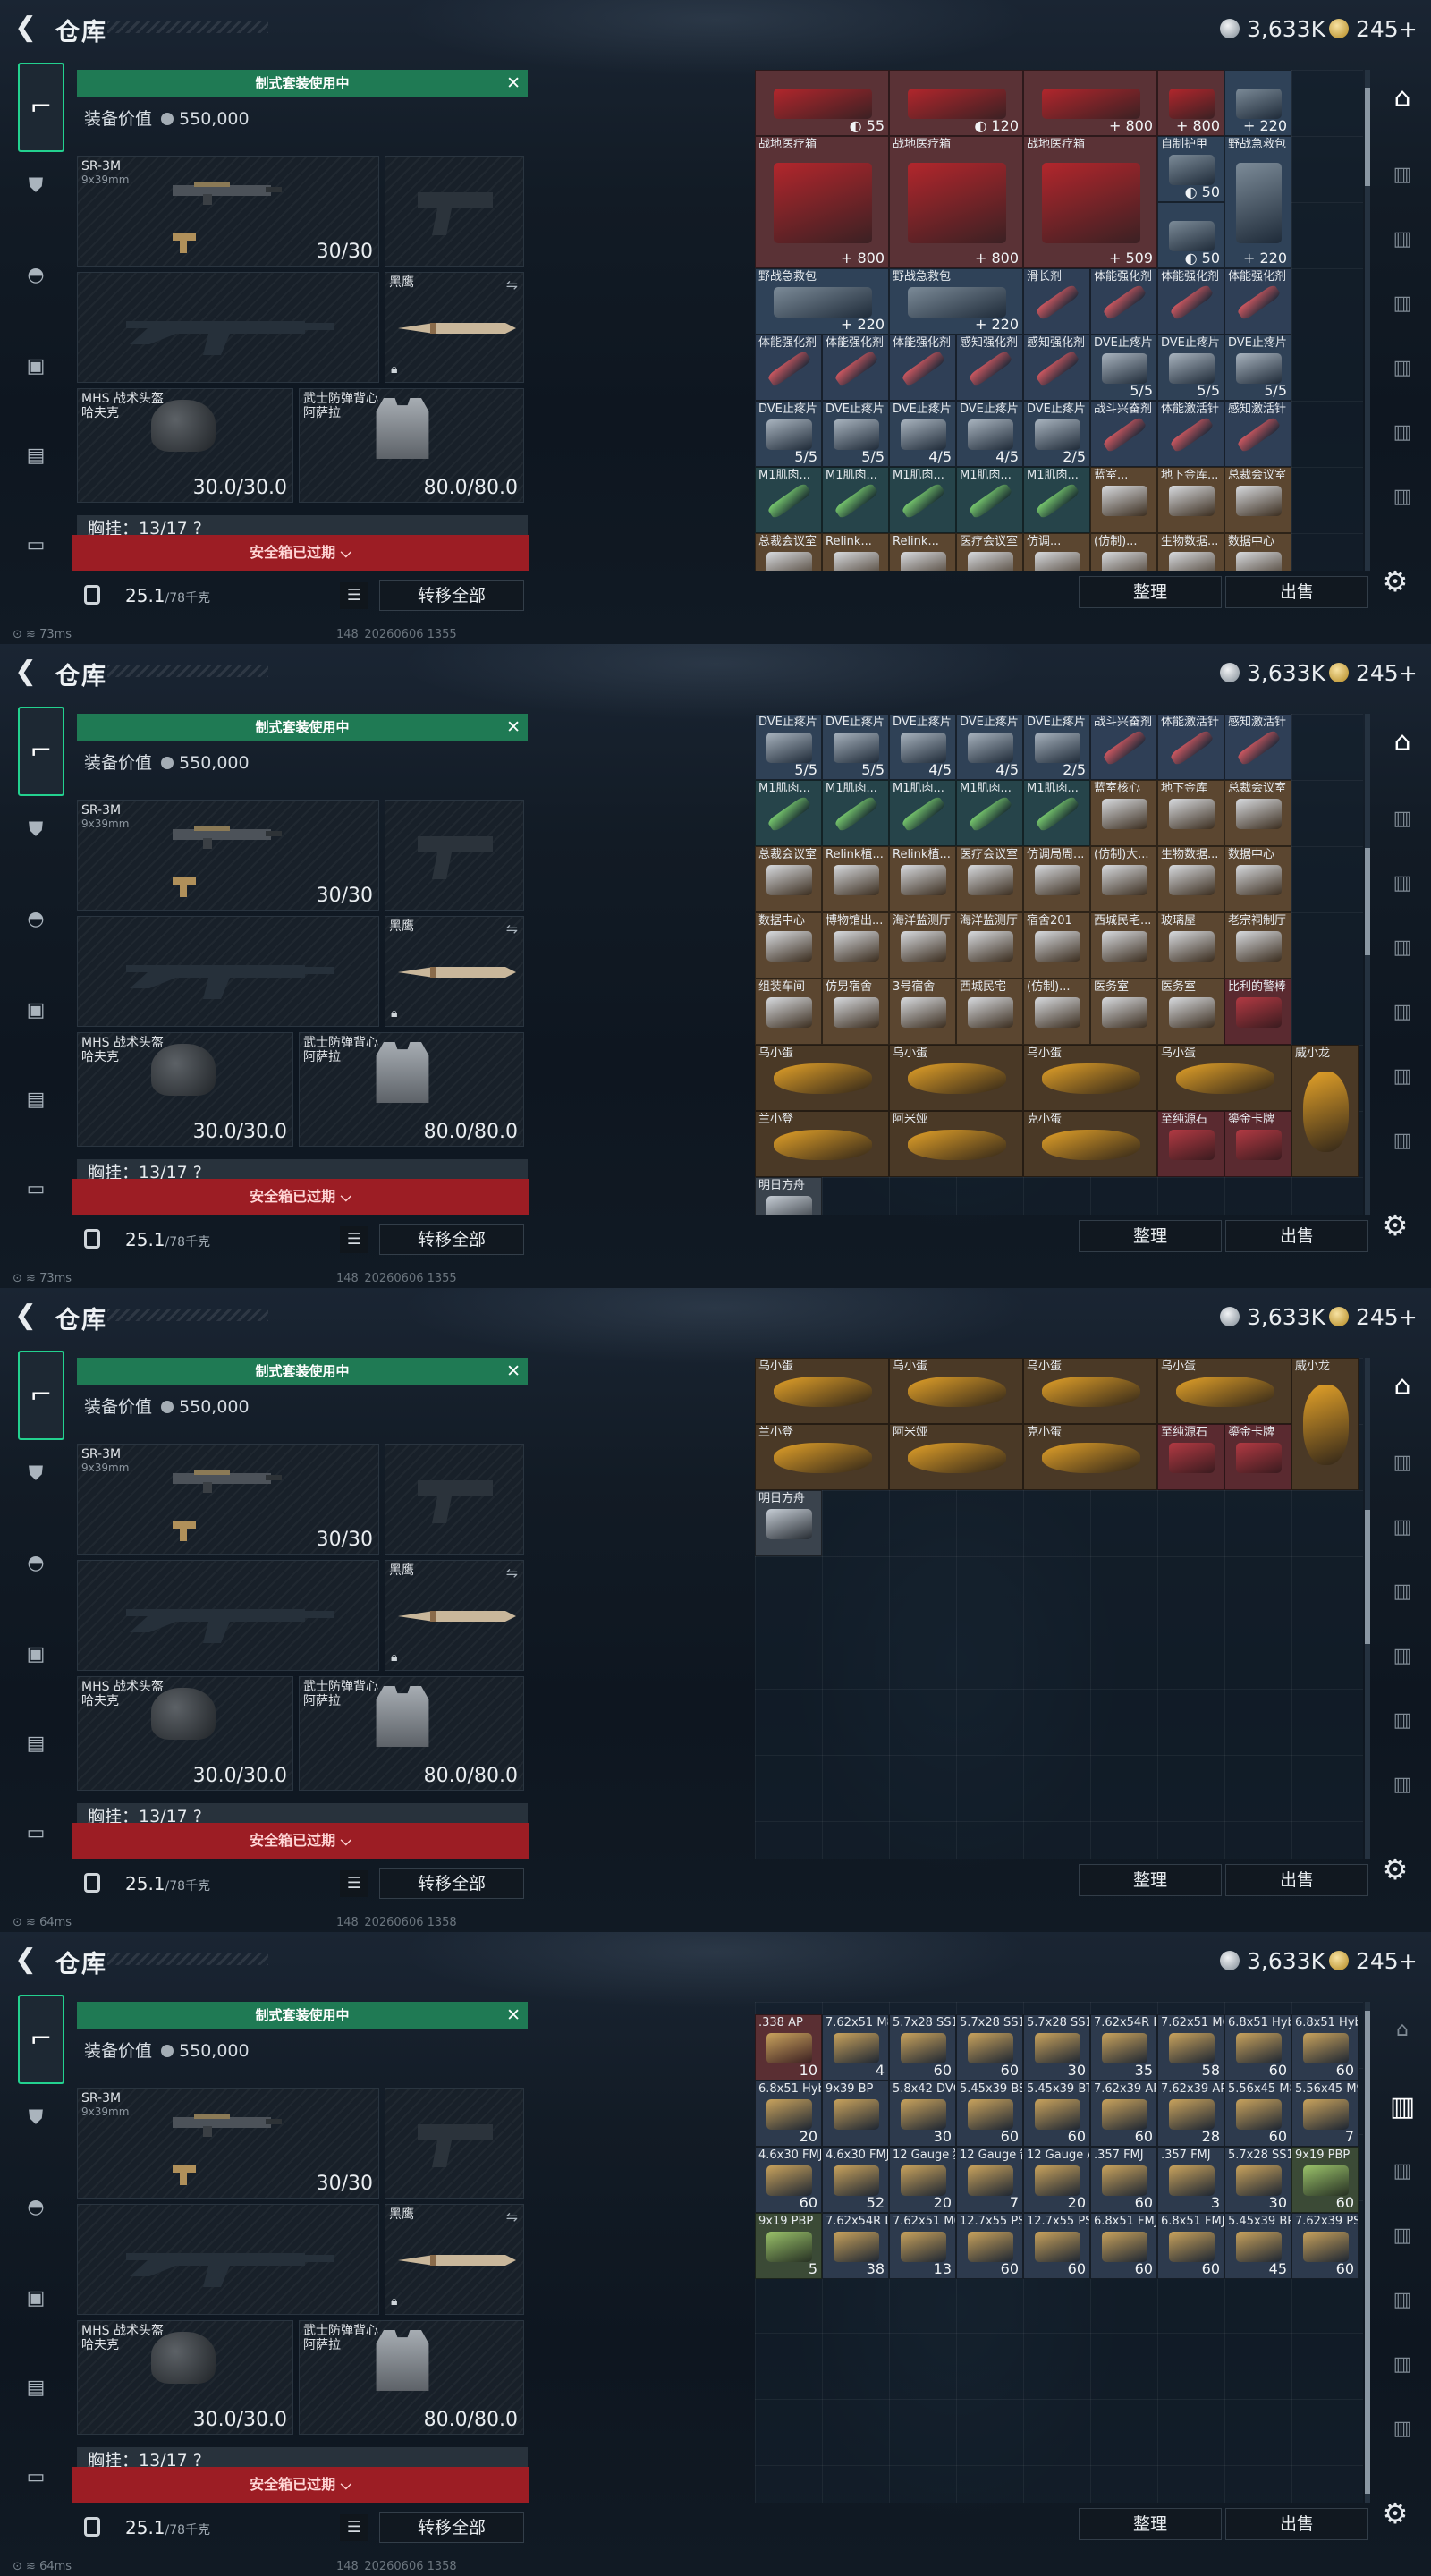  What do you see at coordinates (1150, 592) in the screenshot?
I see `sort-button: 整理` at bounding box center [1150, 592].